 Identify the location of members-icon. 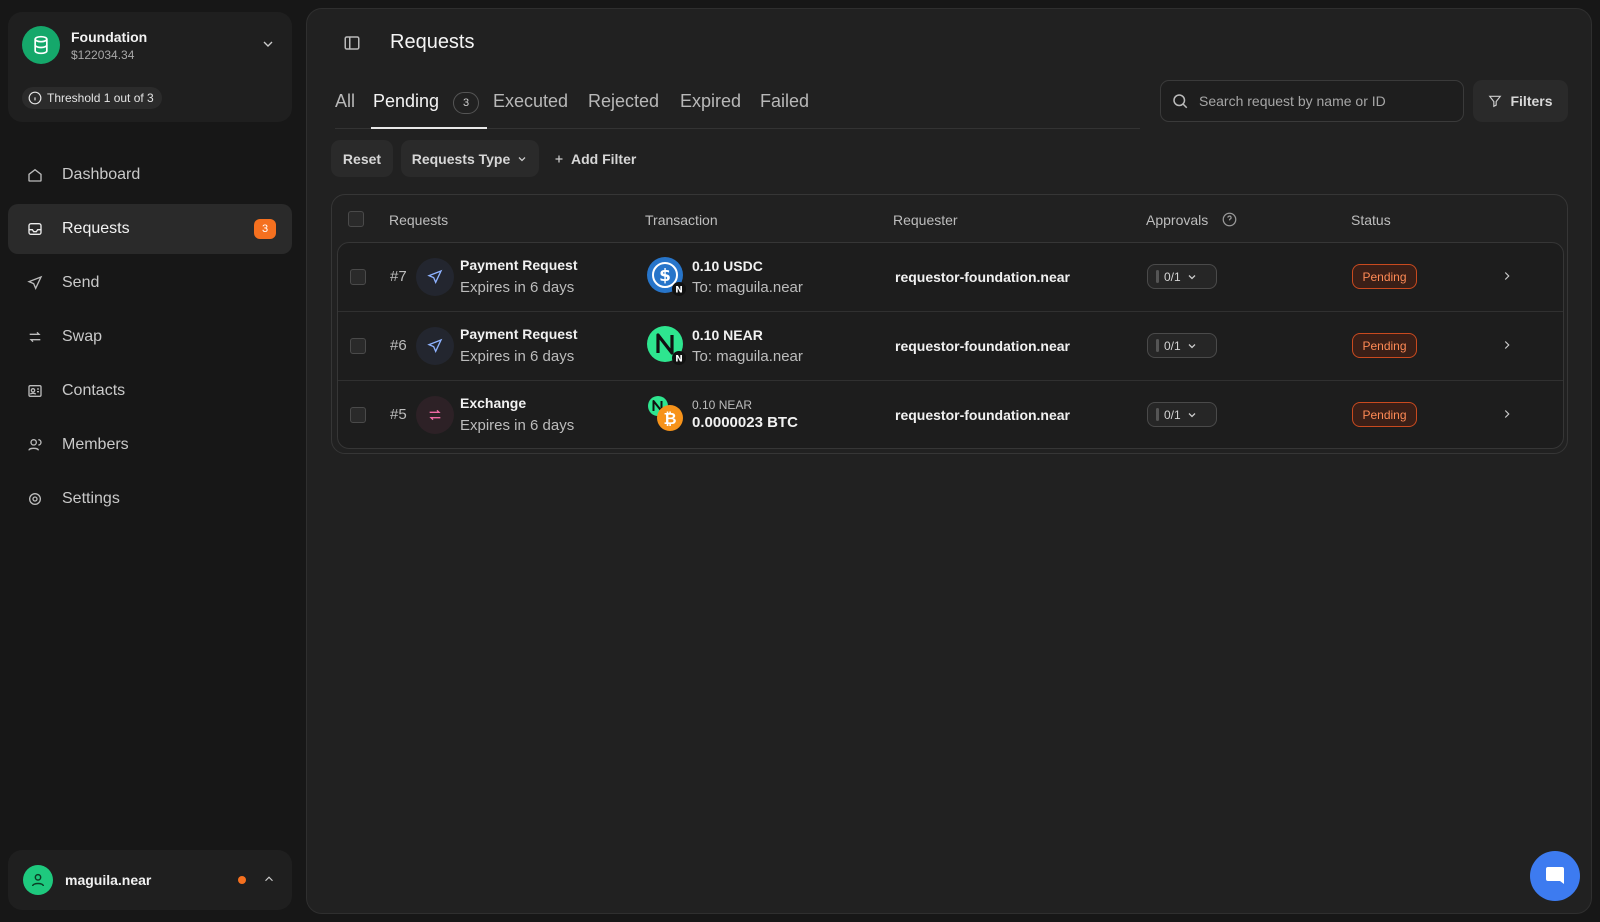
(35, 445).